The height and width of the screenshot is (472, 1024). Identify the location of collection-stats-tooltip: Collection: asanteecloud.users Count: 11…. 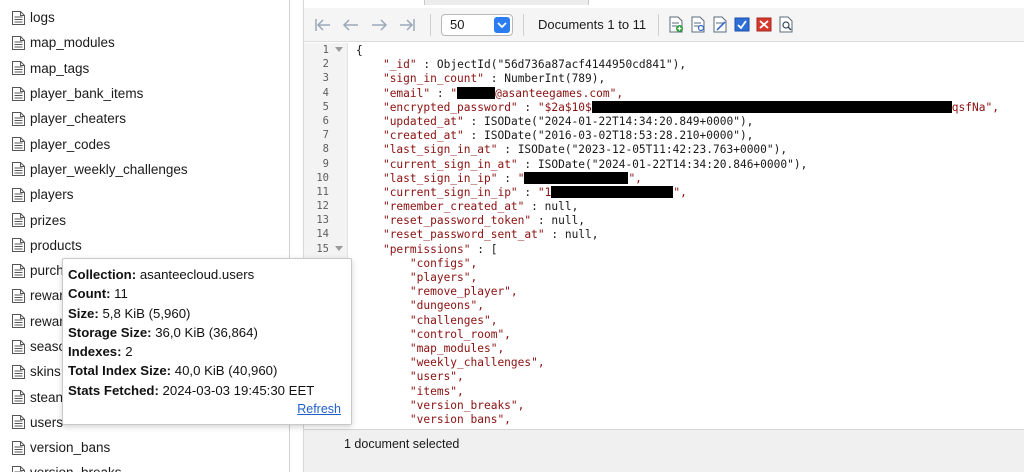
(207, 341).